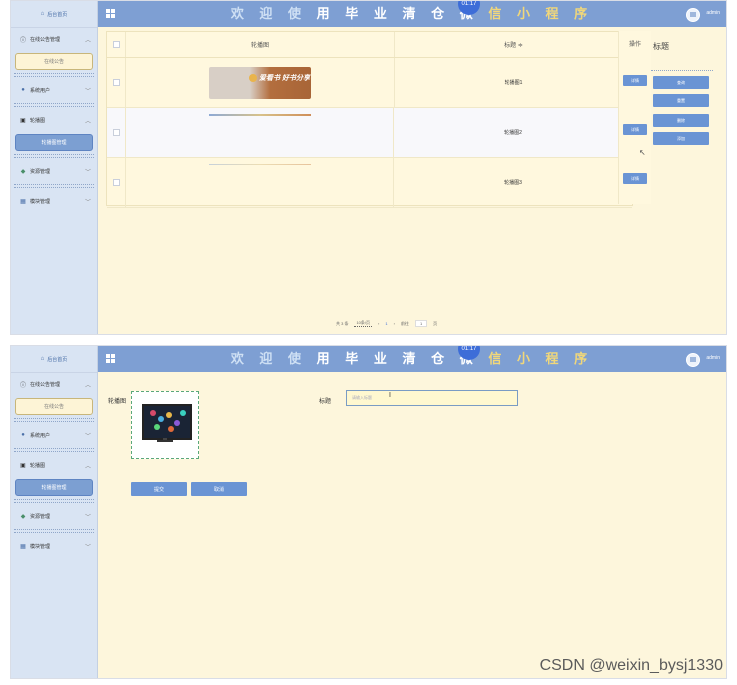  Describe the element at coordinates (369, 183) in the screenshot. I see `table-row: 轮播图3` at that location.